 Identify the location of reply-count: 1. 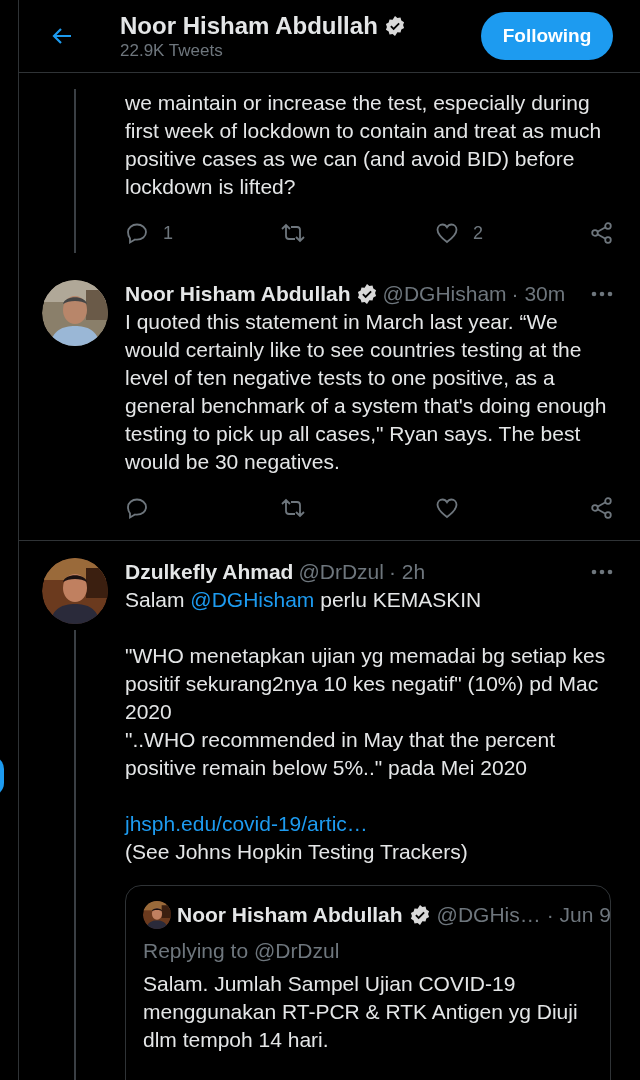
(168, 233).